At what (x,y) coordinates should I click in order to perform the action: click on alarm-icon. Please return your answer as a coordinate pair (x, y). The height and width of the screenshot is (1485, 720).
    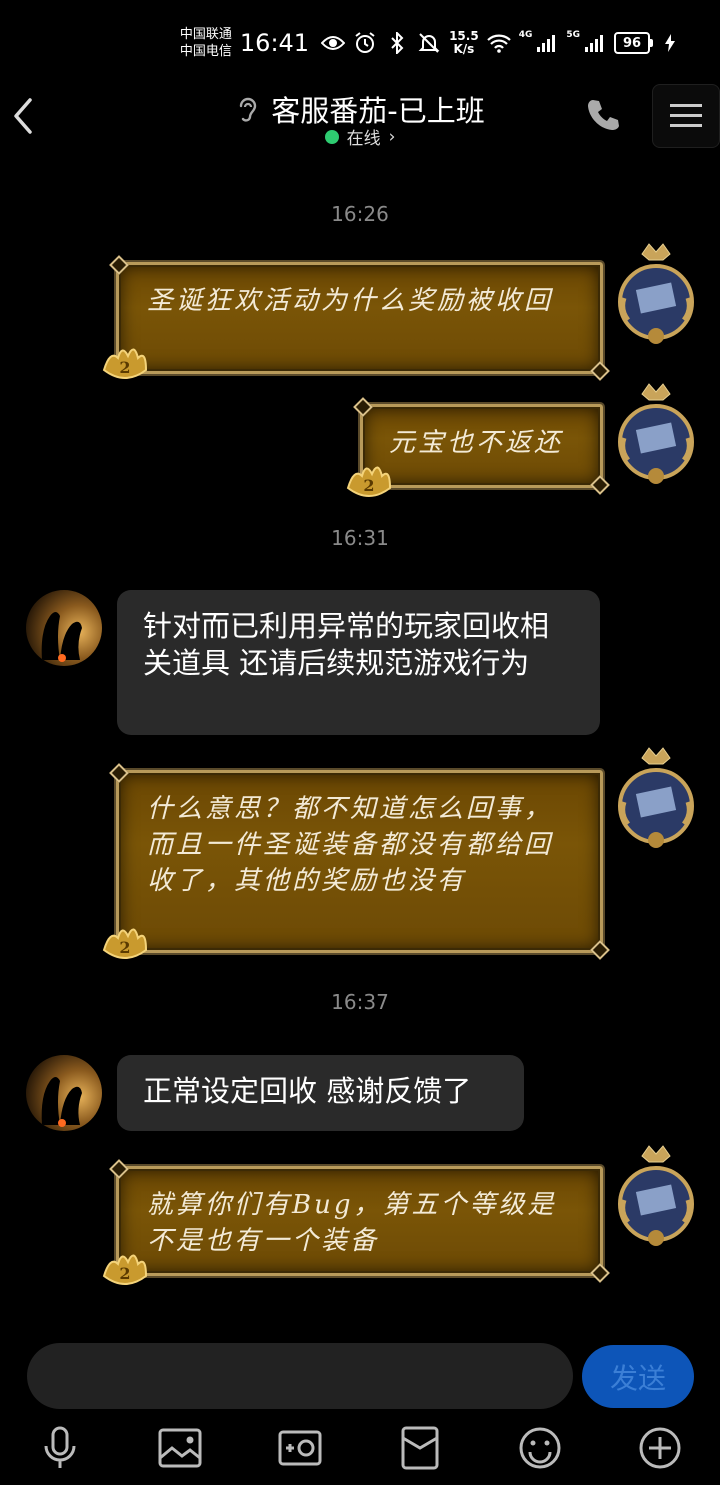
    Looking at the image, I should click on (365, 43).